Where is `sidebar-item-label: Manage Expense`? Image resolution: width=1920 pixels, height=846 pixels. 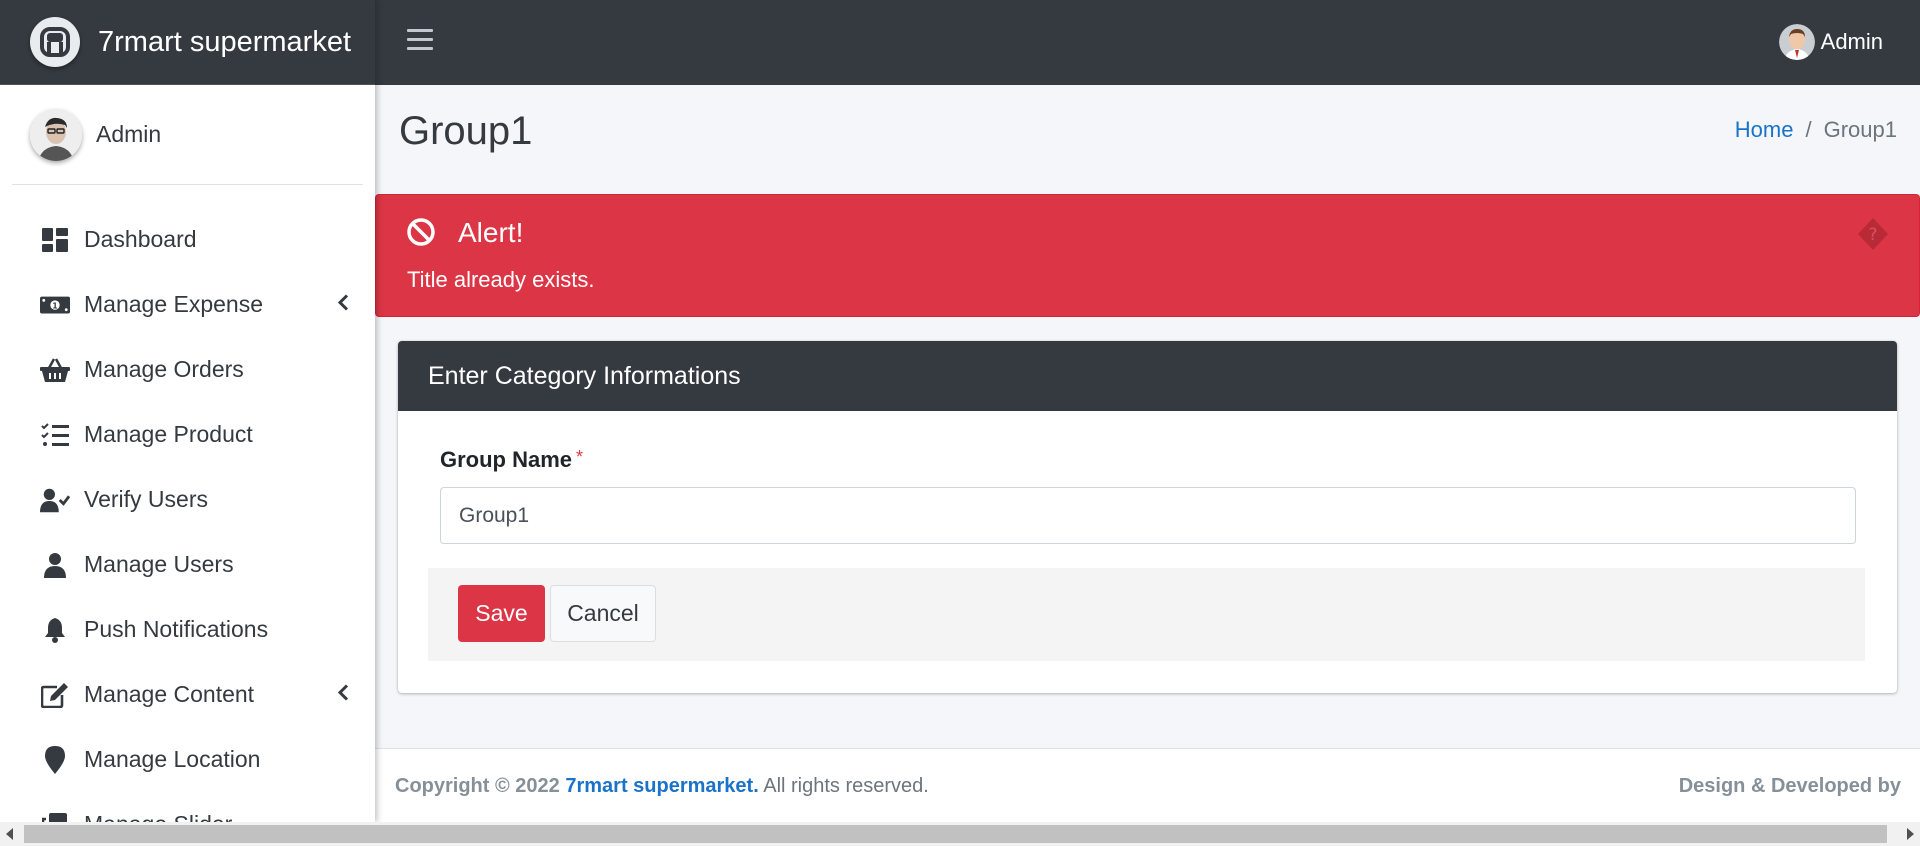
sidebar-item-label: Manage Expense is located at coordinates (174, 304).